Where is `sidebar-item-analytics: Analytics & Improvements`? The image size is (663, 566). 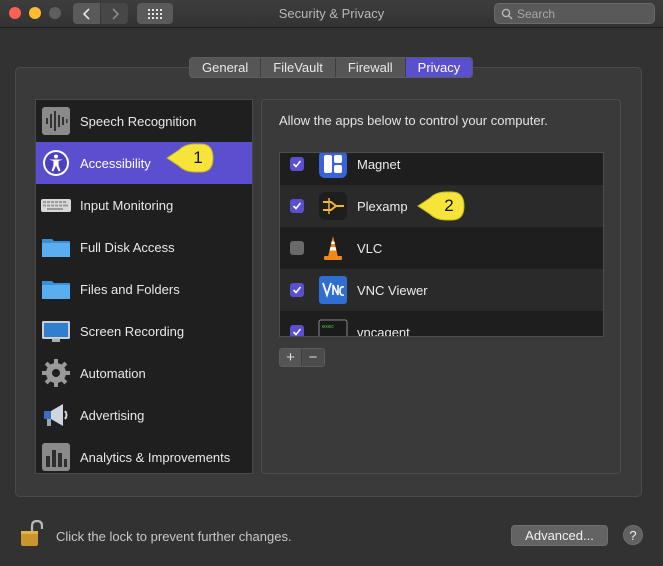 sidebar-item-analytics: Analytics & Improvements is located at coordinates (144, 457).